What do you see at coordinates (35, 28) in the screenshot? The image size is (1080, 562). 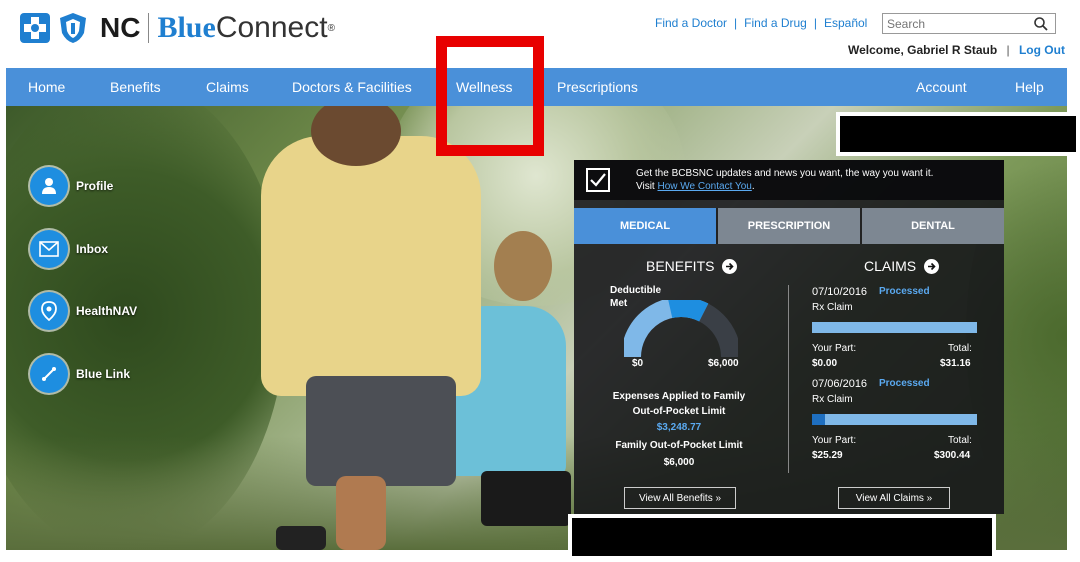 I see `blue-cross-icon` at bounding box center [35, 28].